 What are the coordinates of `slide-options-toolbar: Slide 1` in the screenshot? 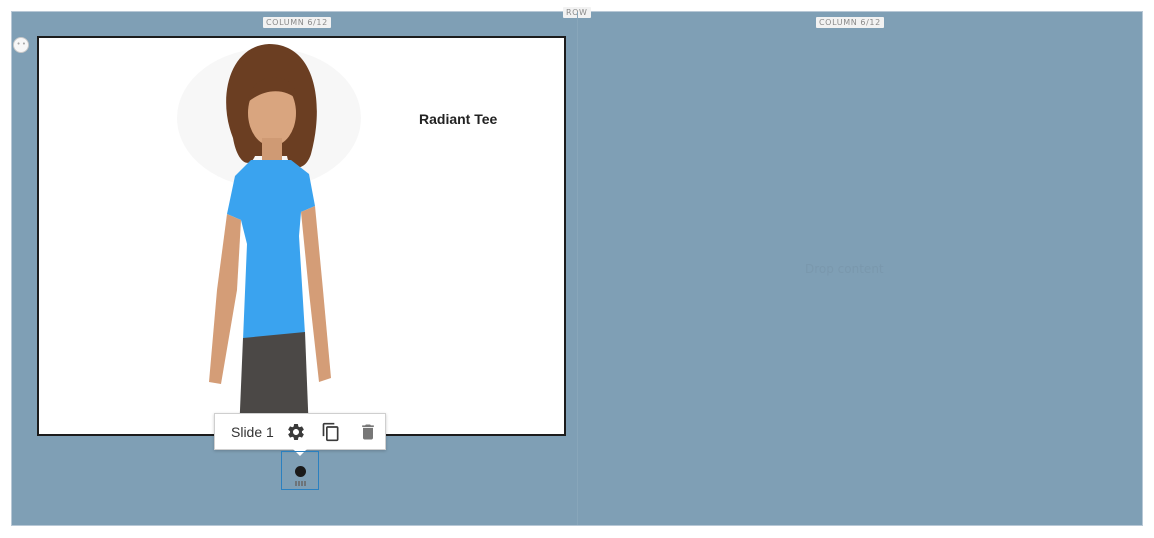 It's located at (300, 431).